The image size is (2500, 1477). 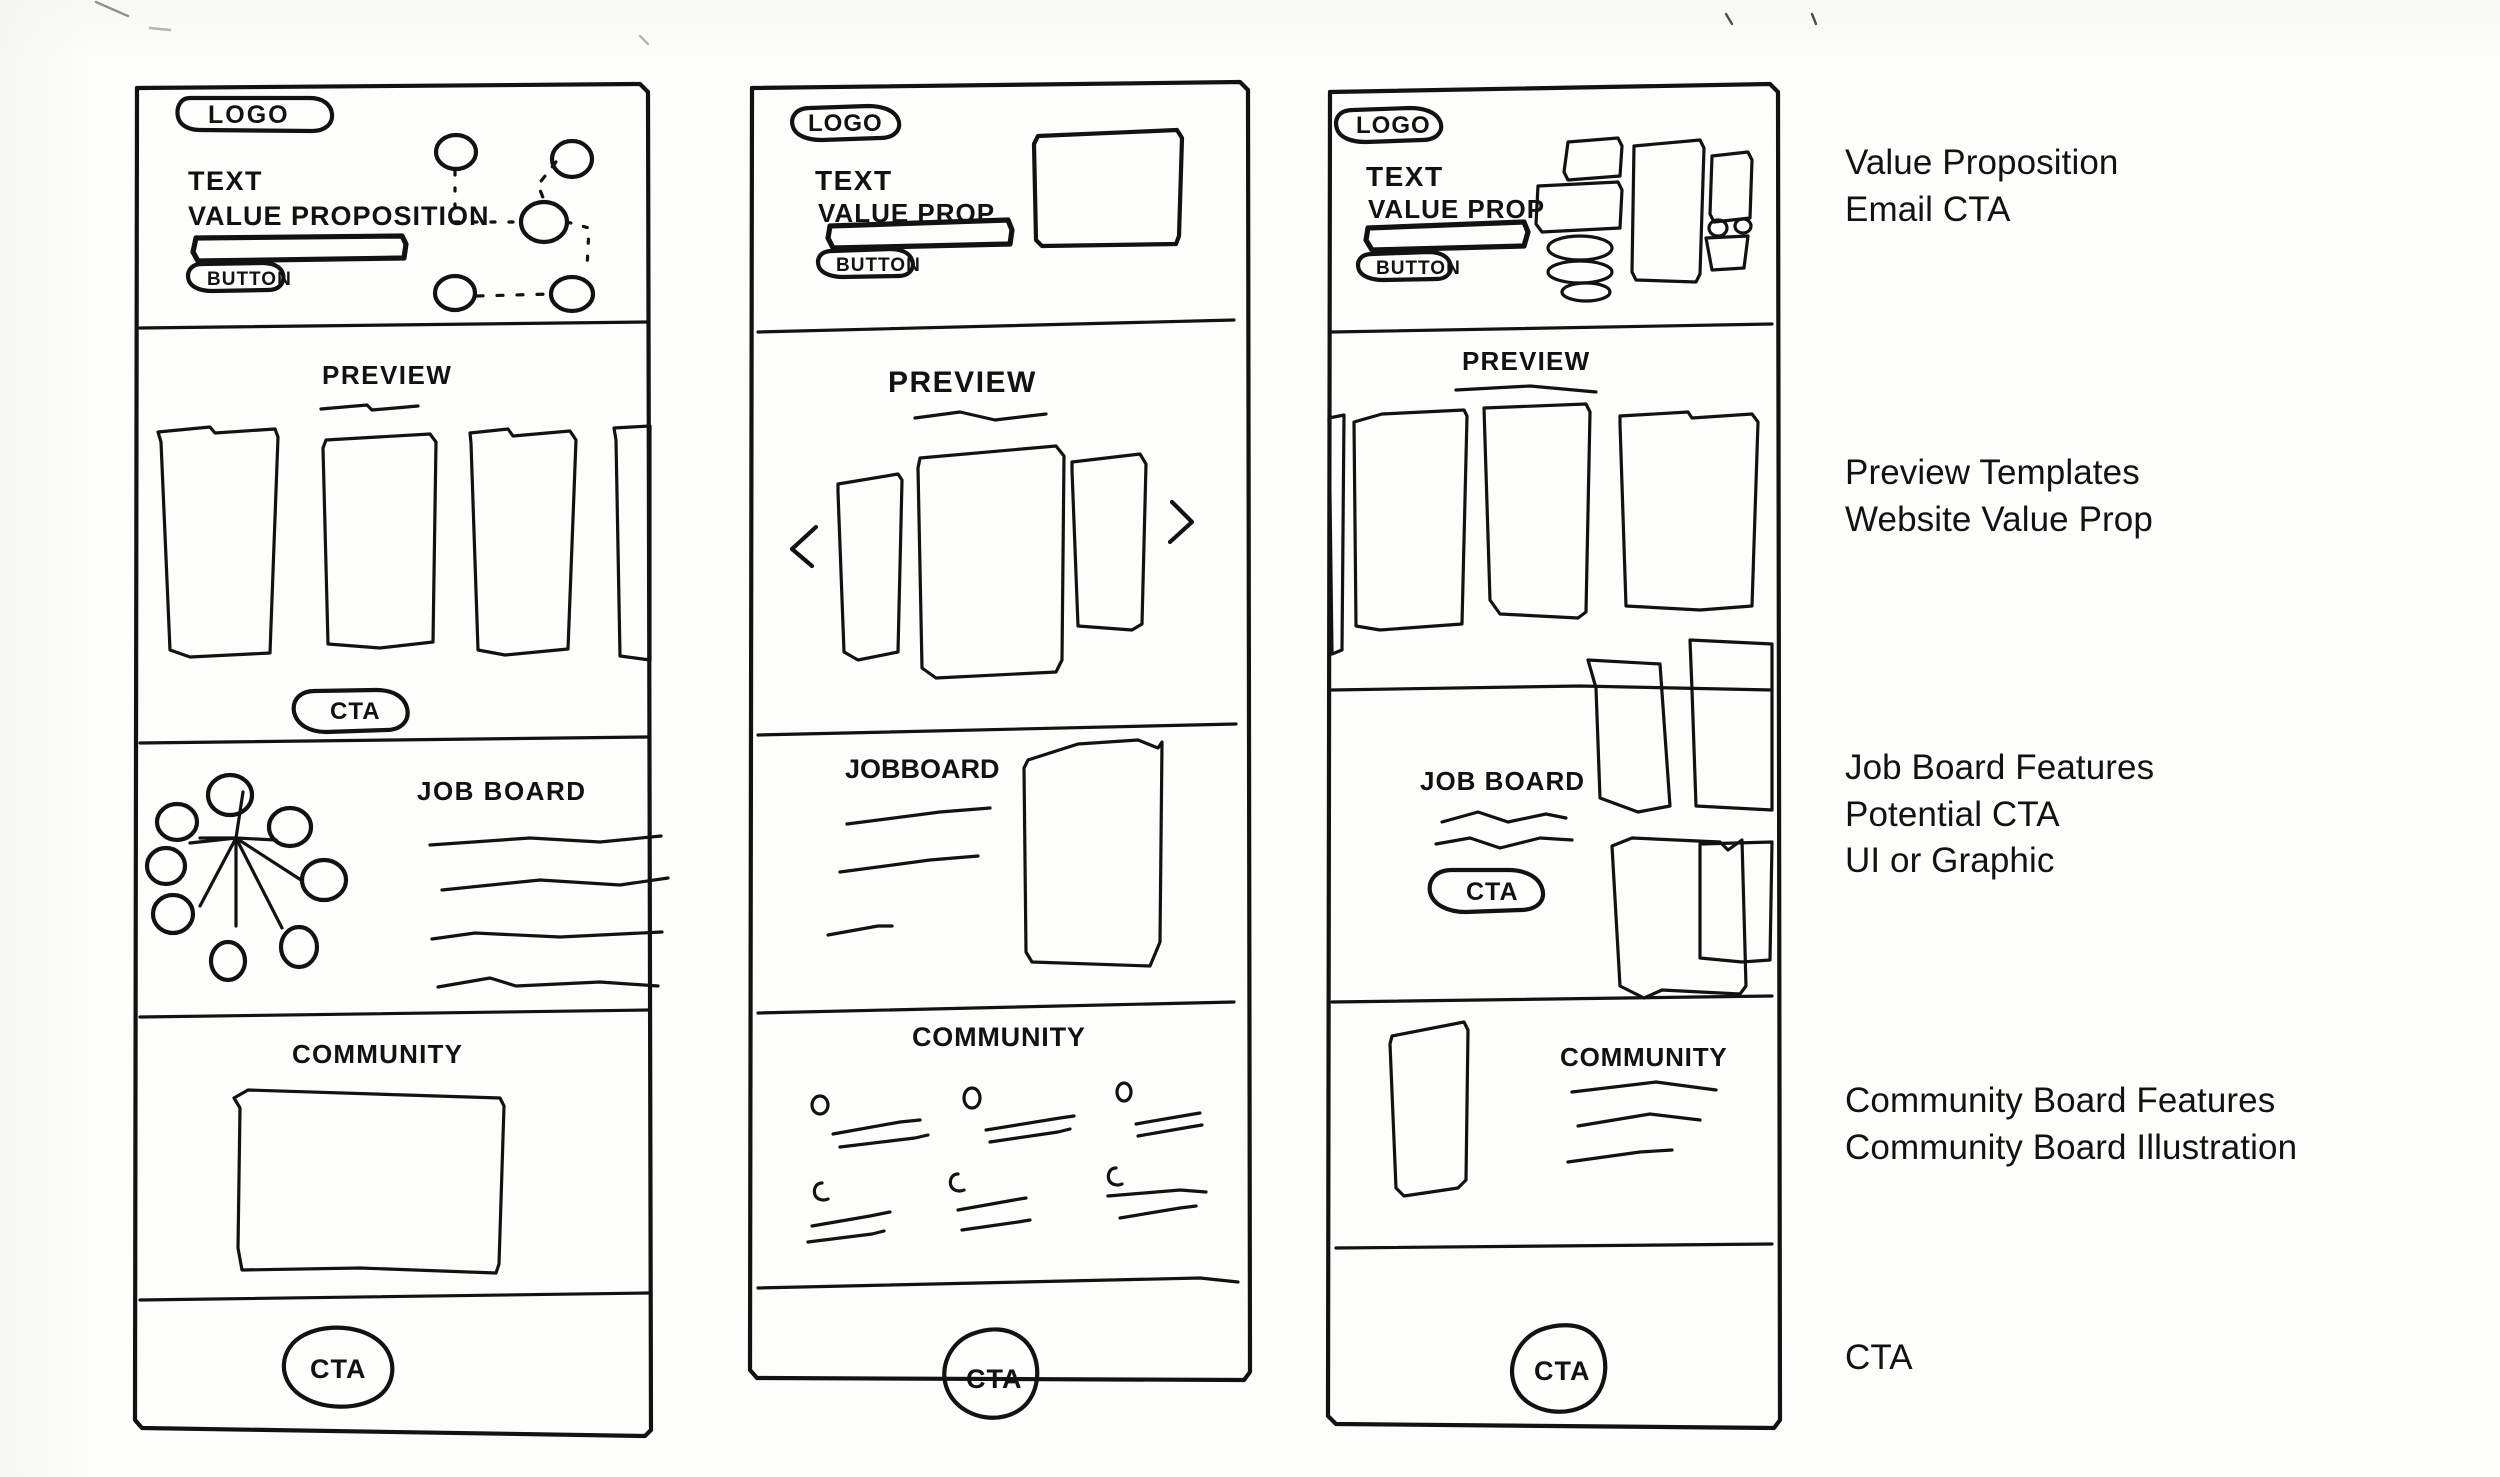 I want to click on panel-1-footer: CTA, so click(x=338, y=1367).